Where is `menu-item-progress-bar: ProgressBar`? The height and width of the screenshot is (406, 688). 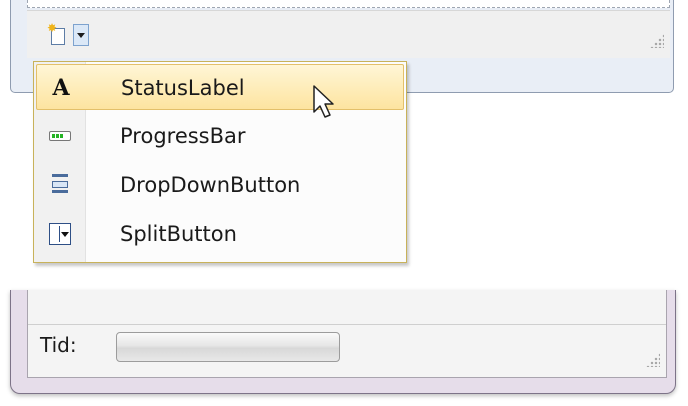
menu-item-progress-bar: ProgressBar is located at coordinates (220, 136).